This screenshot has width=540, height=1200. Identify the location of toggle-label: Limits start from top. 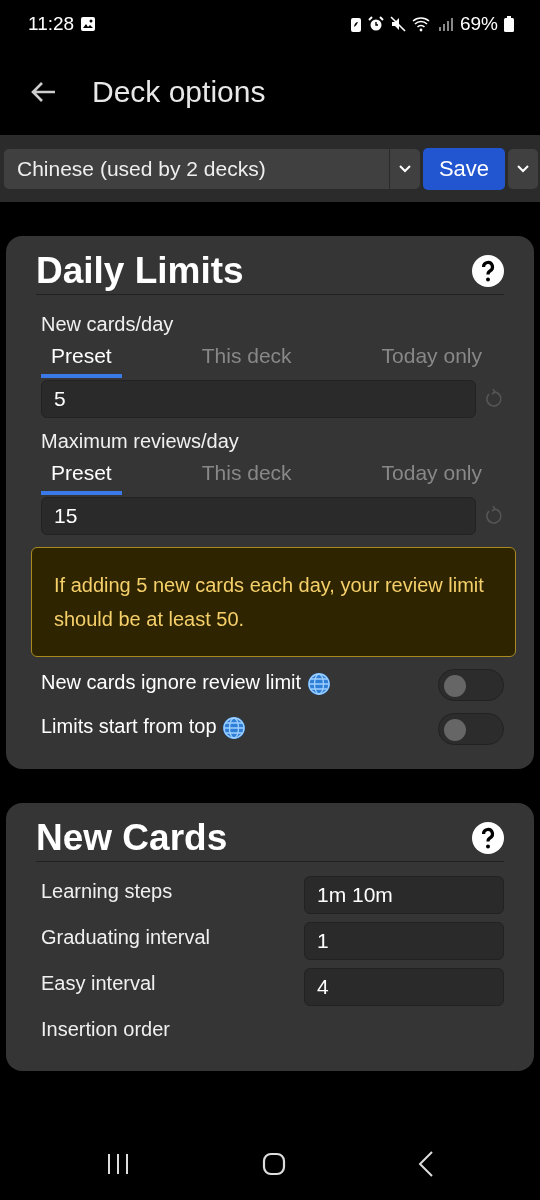
(144, 726).